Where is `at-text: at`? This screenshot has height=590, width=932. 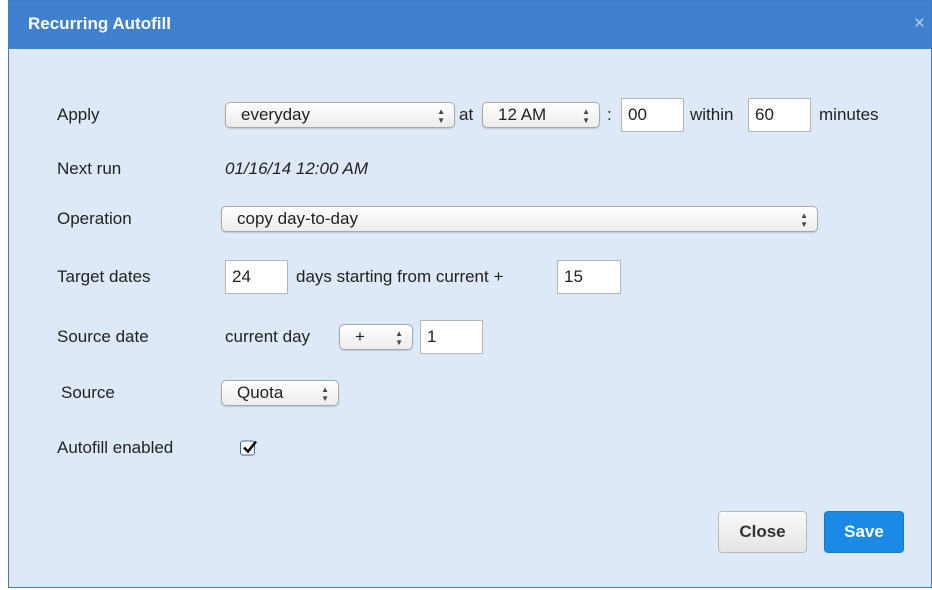
at-text: at is located at coordinates (466, 114).